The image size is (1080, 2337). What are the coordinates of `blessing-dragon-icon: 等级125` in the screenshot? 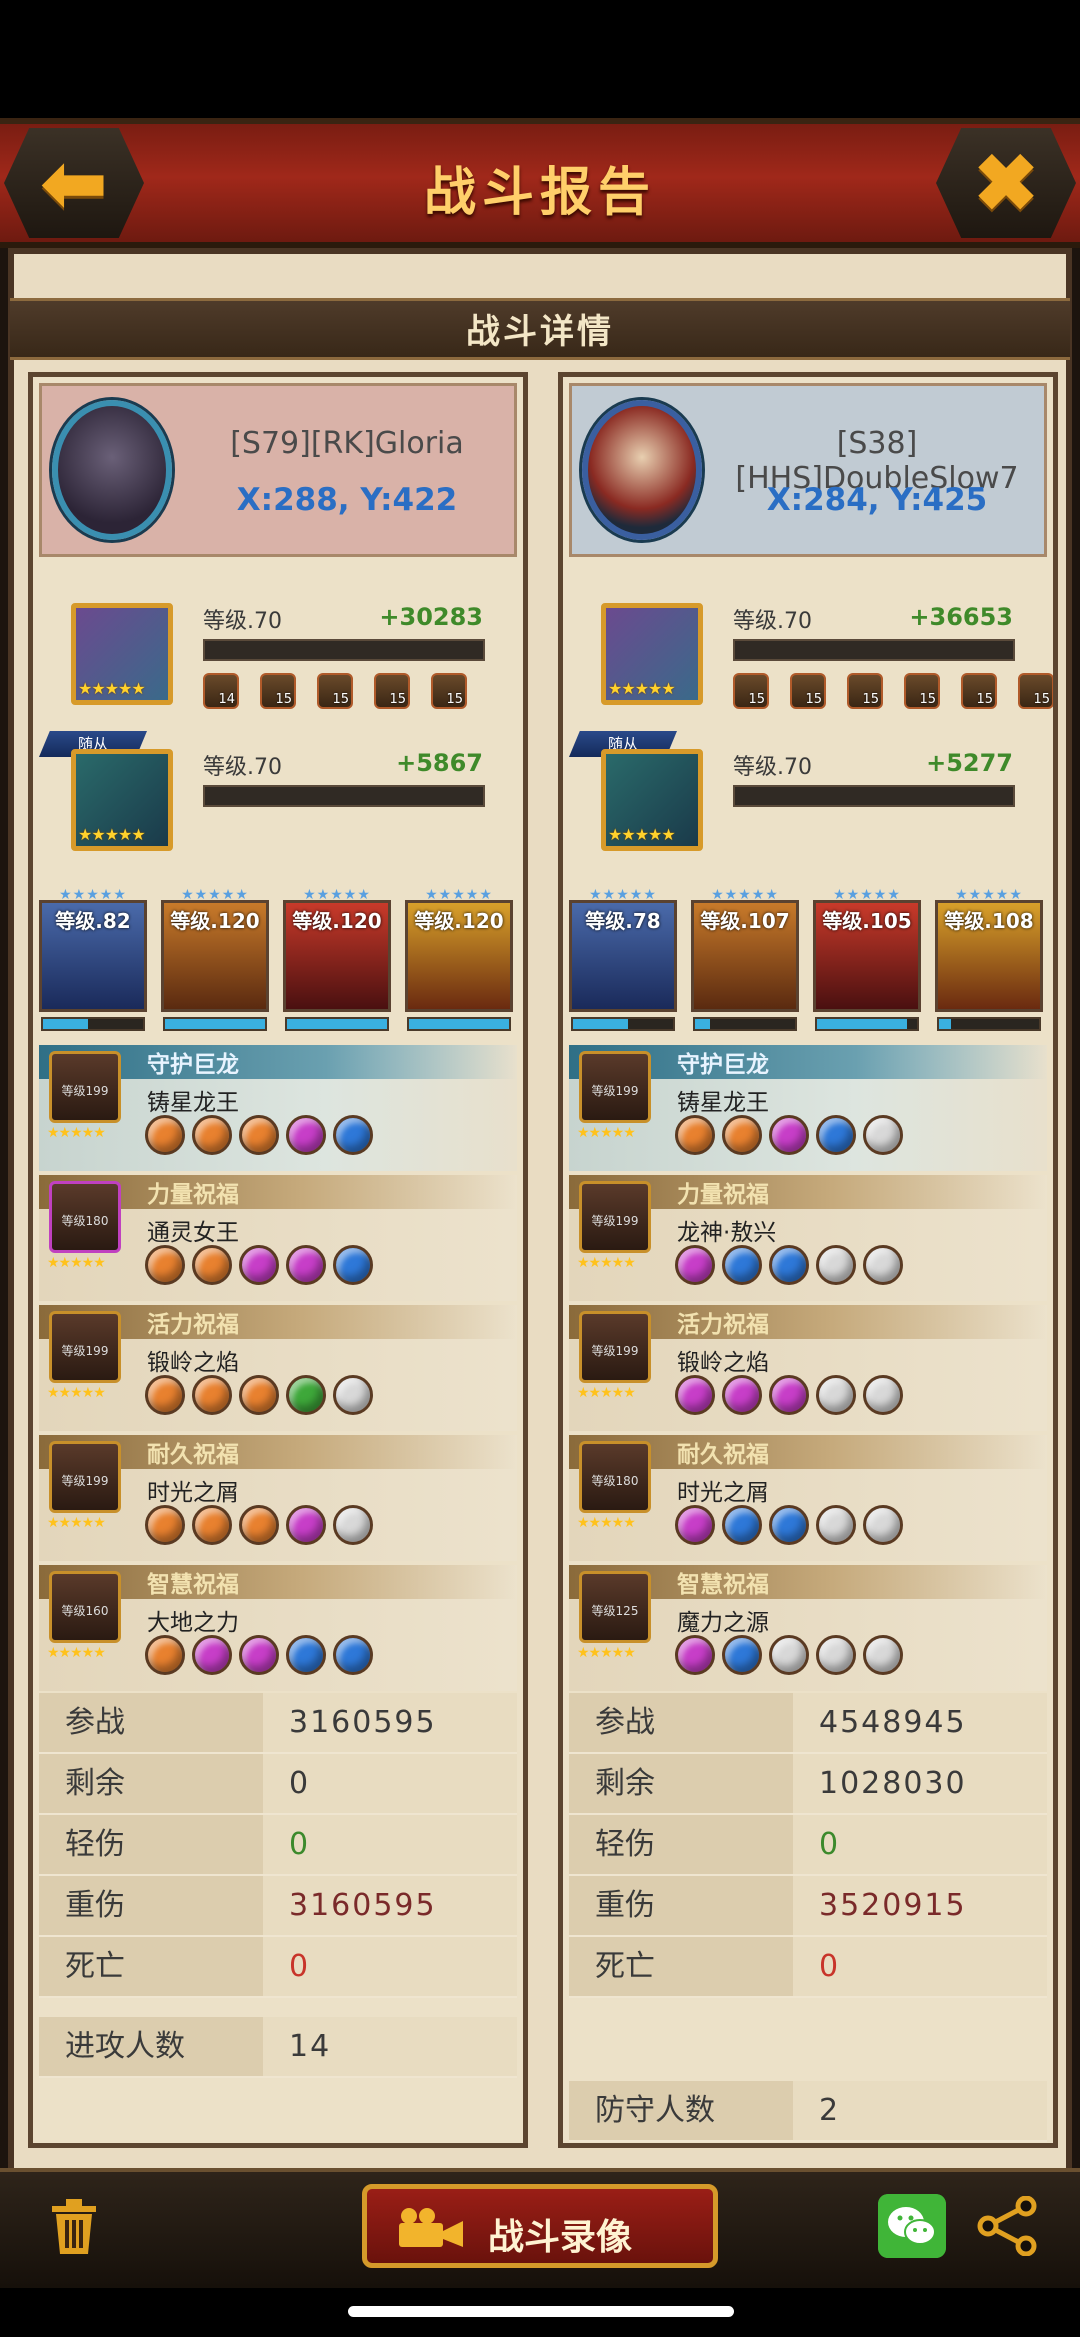 It's located at (615, 1607).